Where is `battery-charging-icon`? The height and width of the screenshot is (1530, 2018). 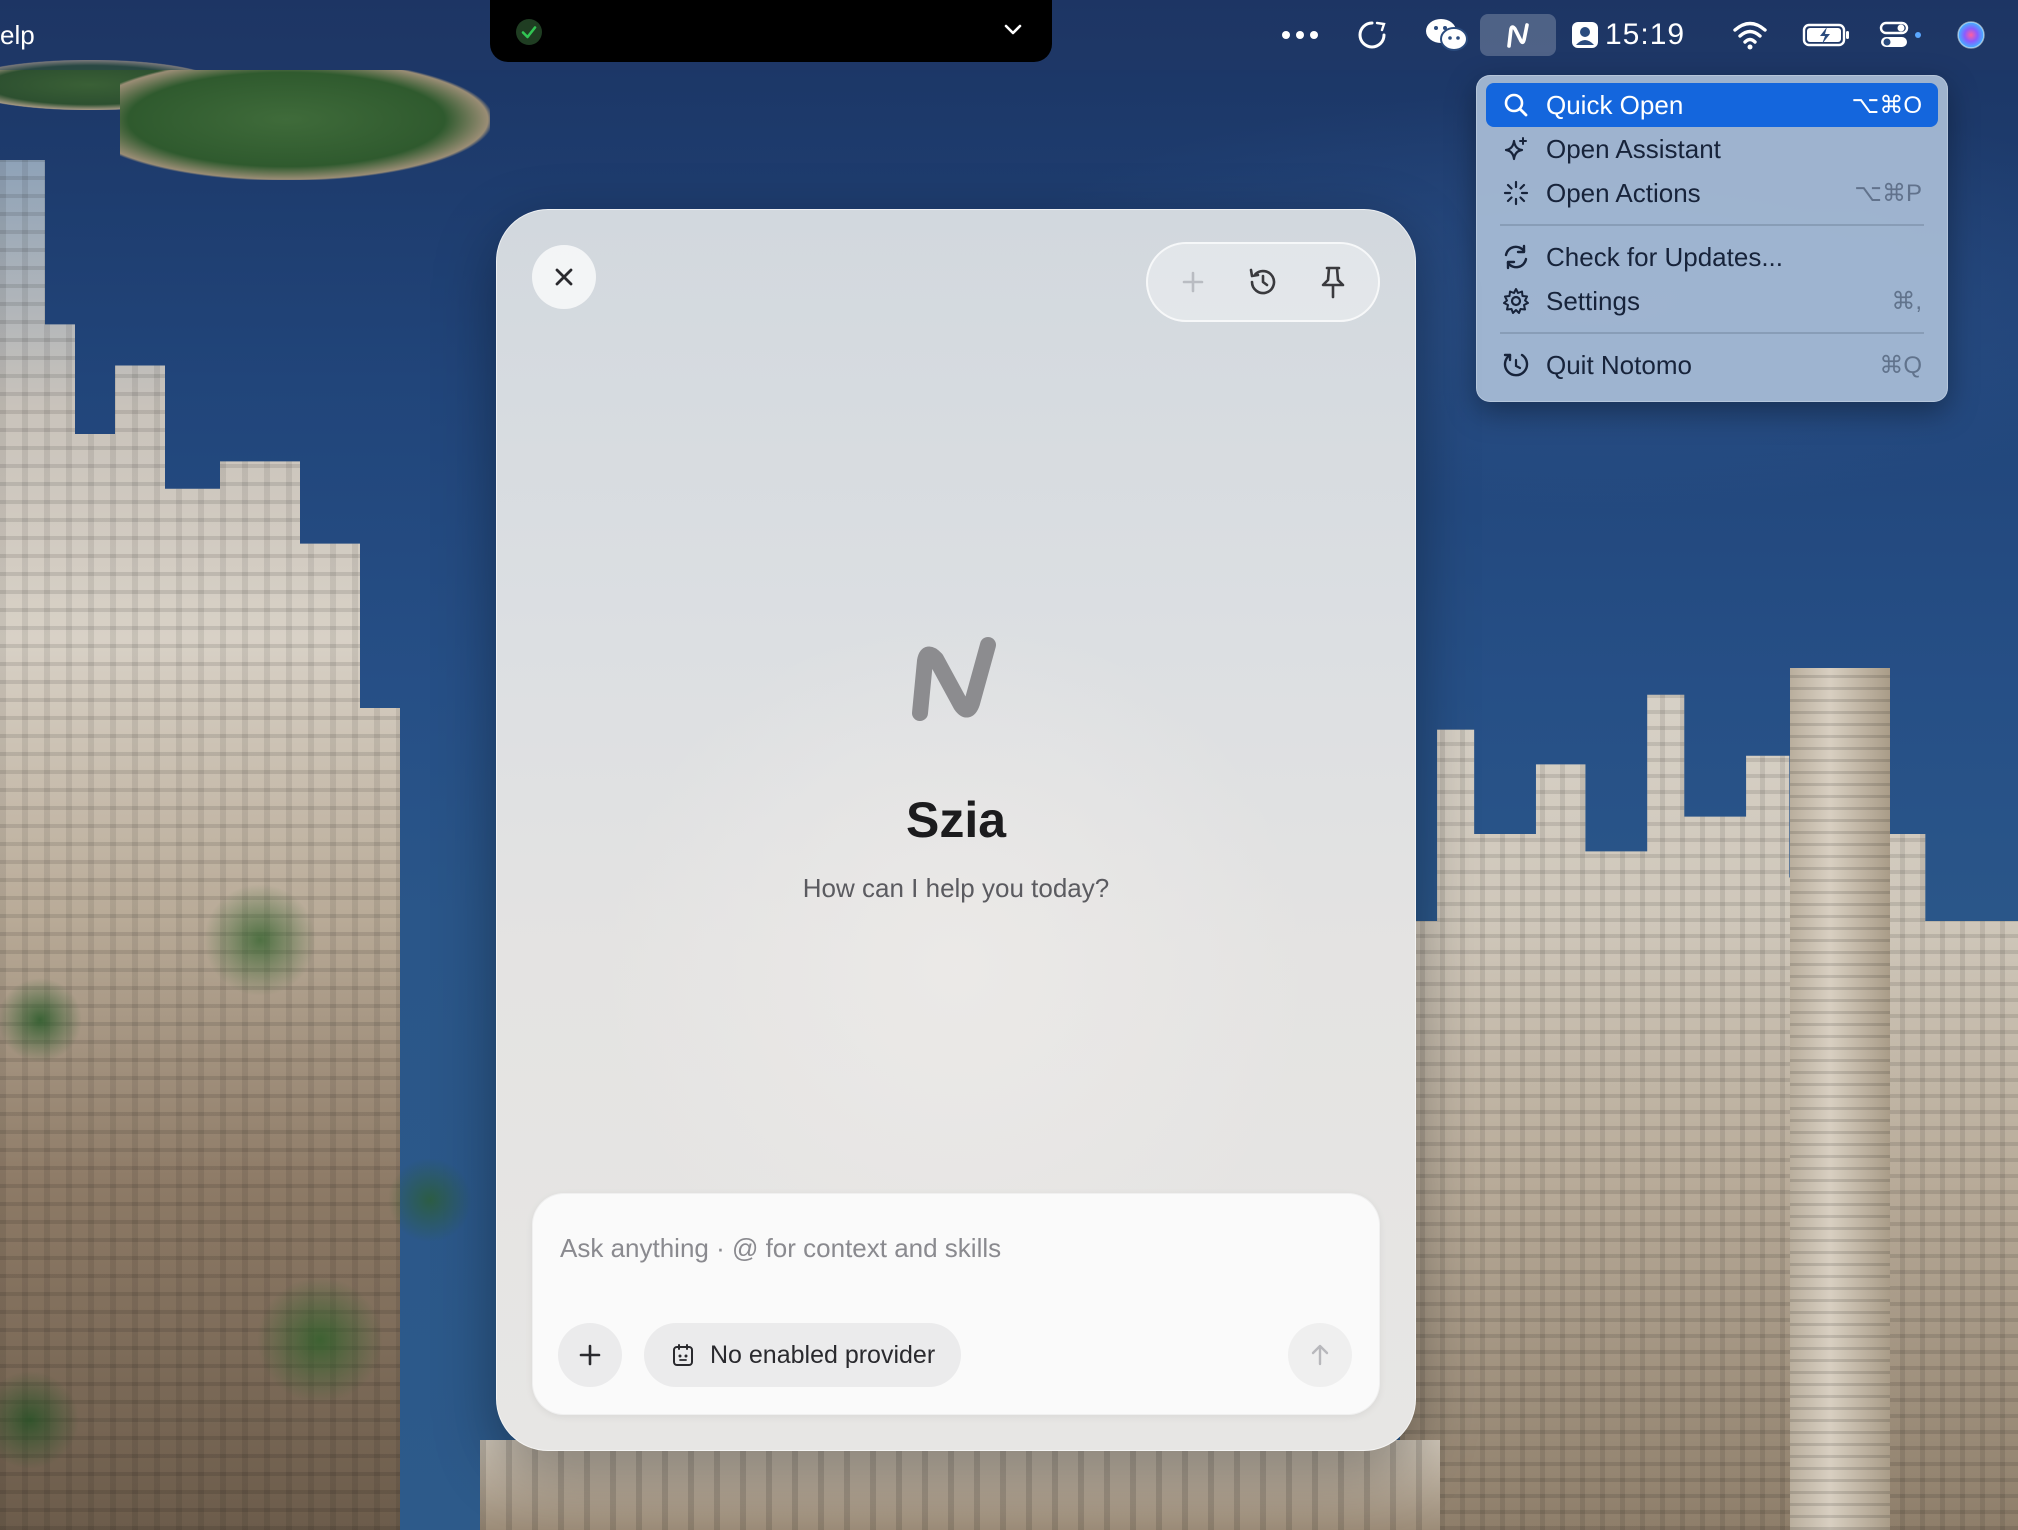 battery-charging-icon is located at coordinates (1827, 35).